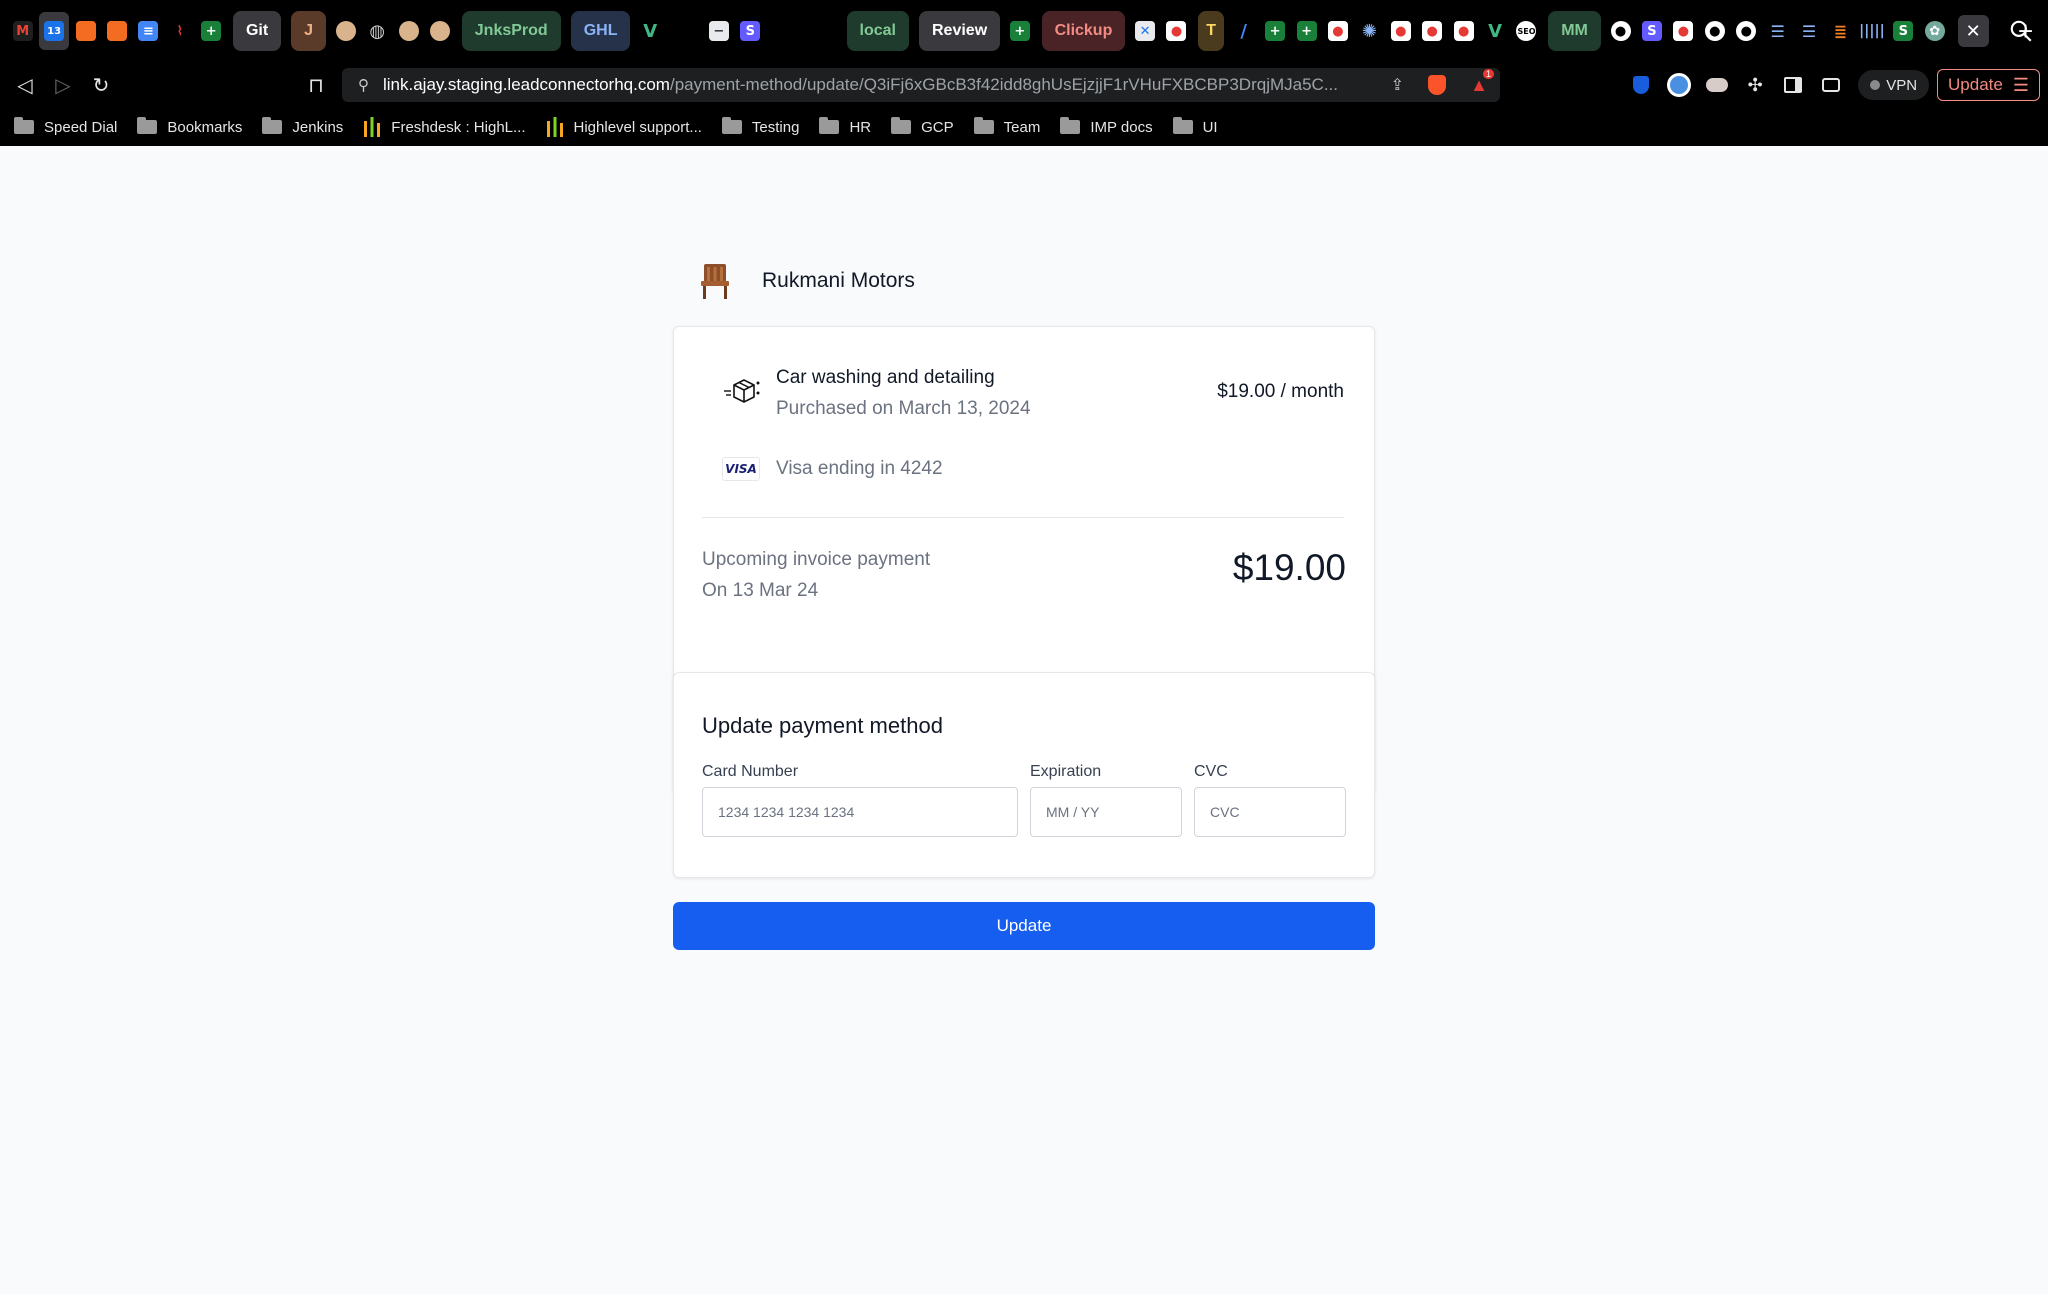 This screenshot has width=2048, height=1294. I want to click on sheets-s-tab: S, so click(1903, 31).